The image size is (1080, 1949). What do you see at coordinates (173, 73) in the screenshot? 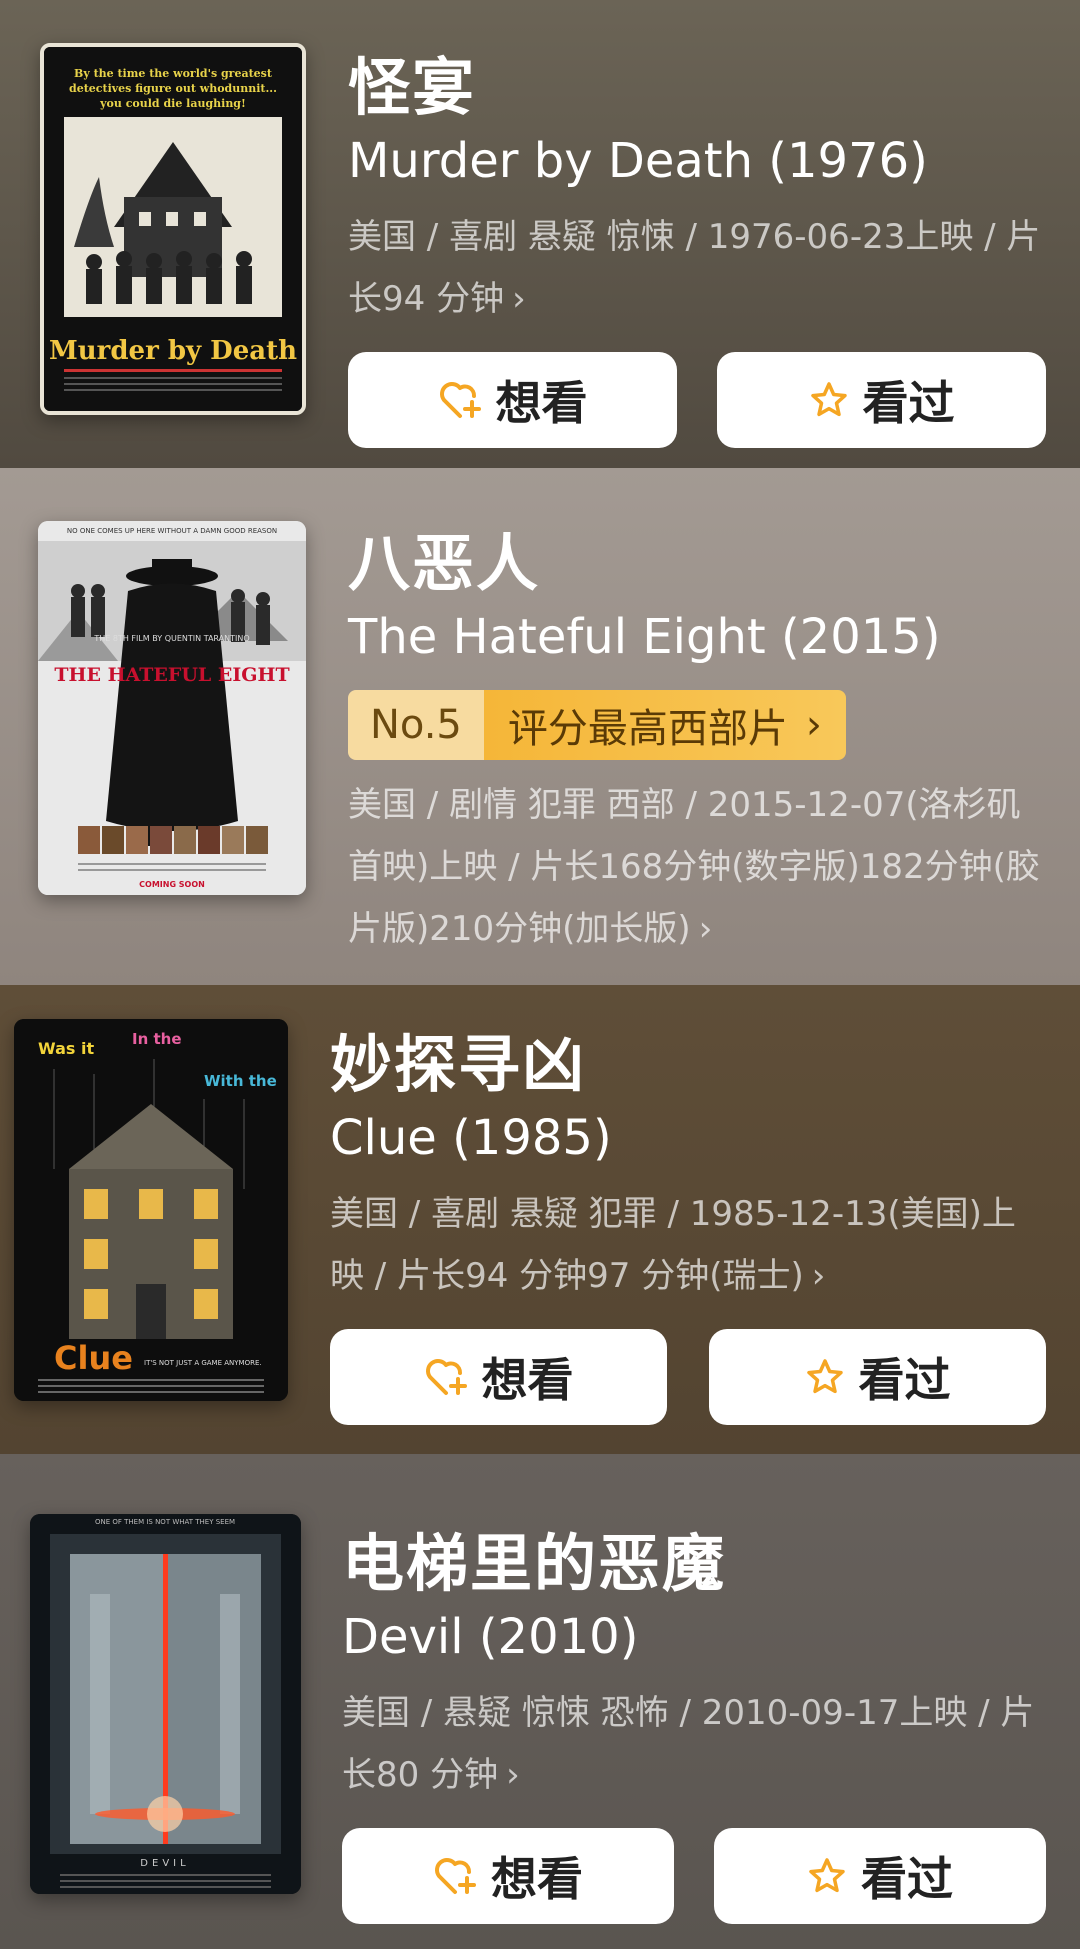
I see `svg-text:By the time the world's greate: By the time the world's greatest` at bounding box center [173, 73].